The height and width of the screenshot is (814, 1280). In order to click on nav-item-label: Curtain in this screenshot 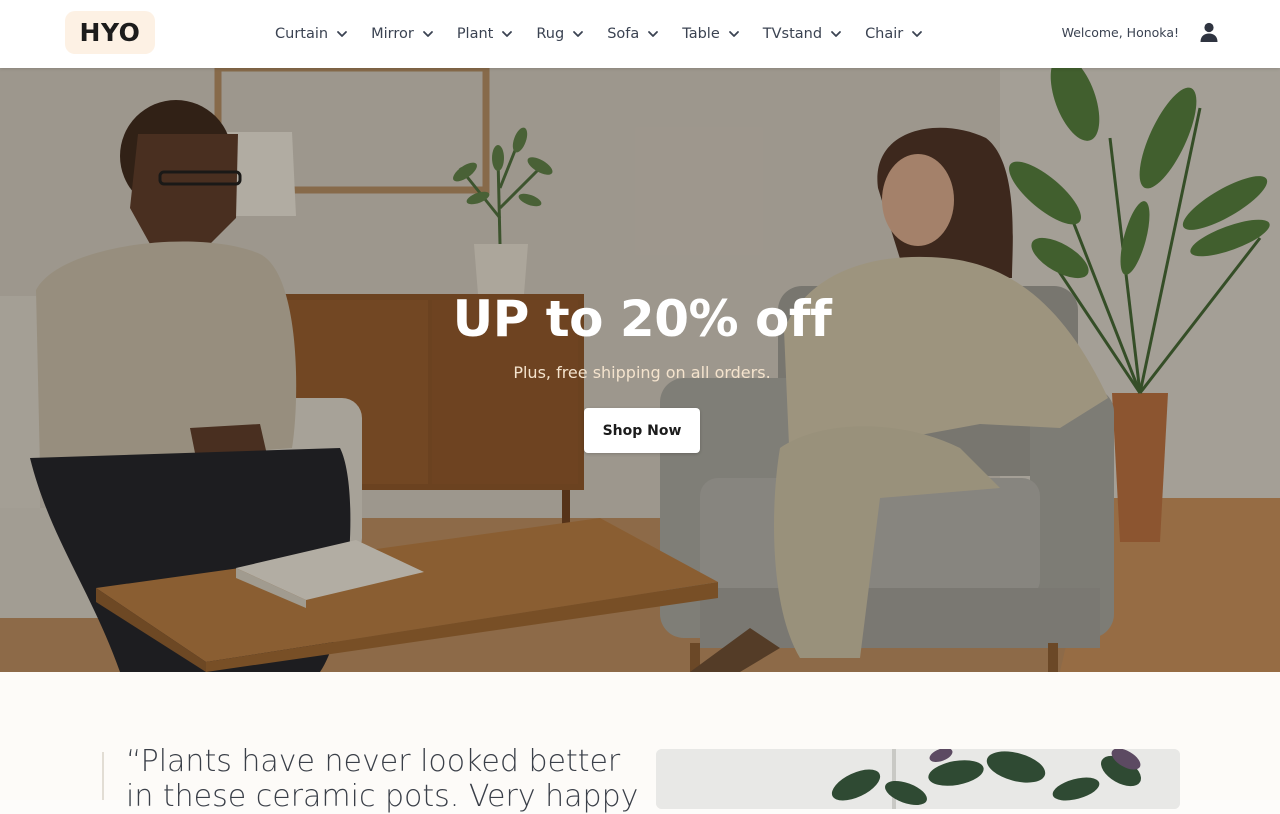, I will do `click(302, 34)`.